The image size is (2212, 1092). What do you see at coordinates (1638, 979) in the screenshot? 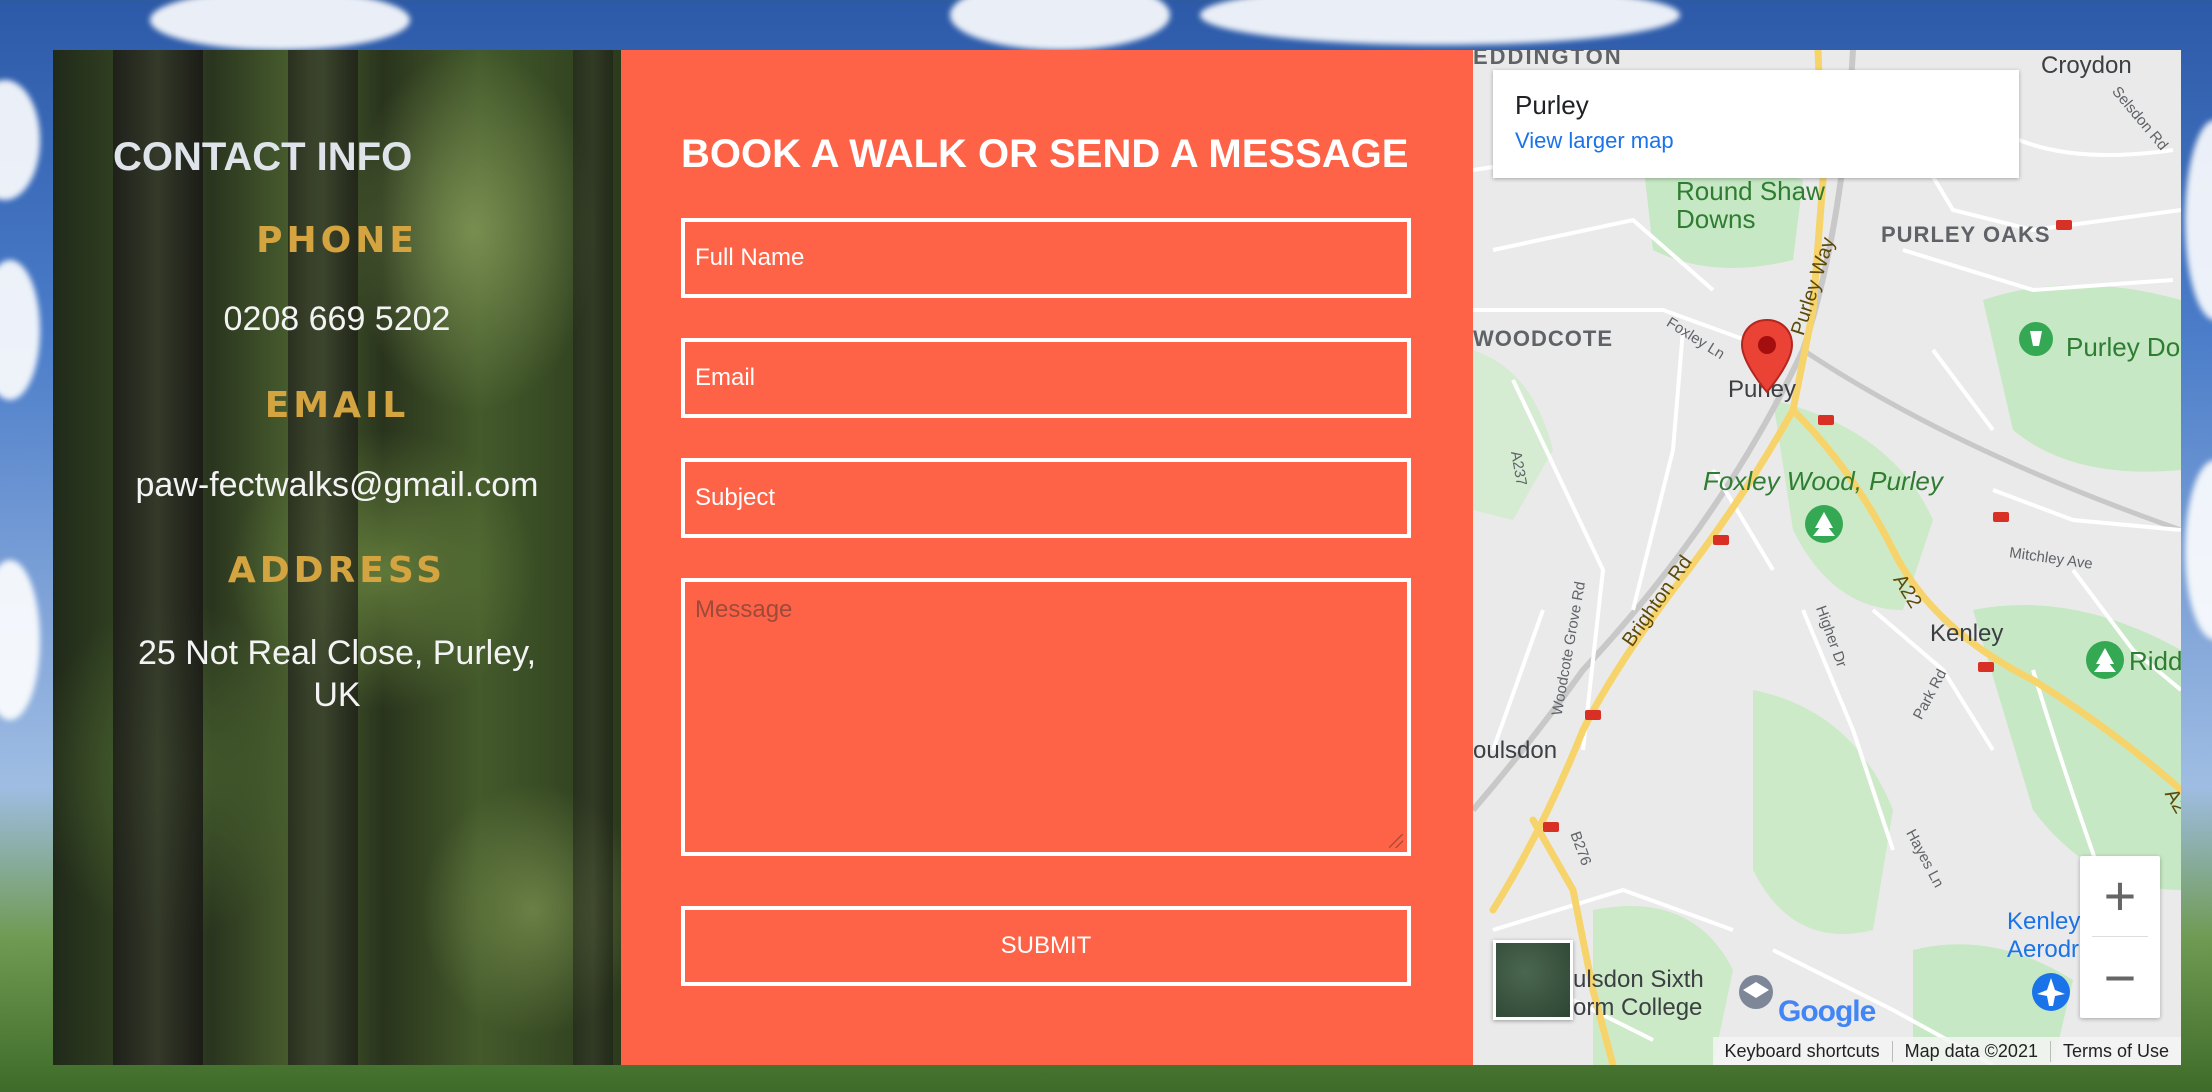
I see `map-label-coulsdon-sixth: ulsdon Sixth` at bounding box center [1638, 979].